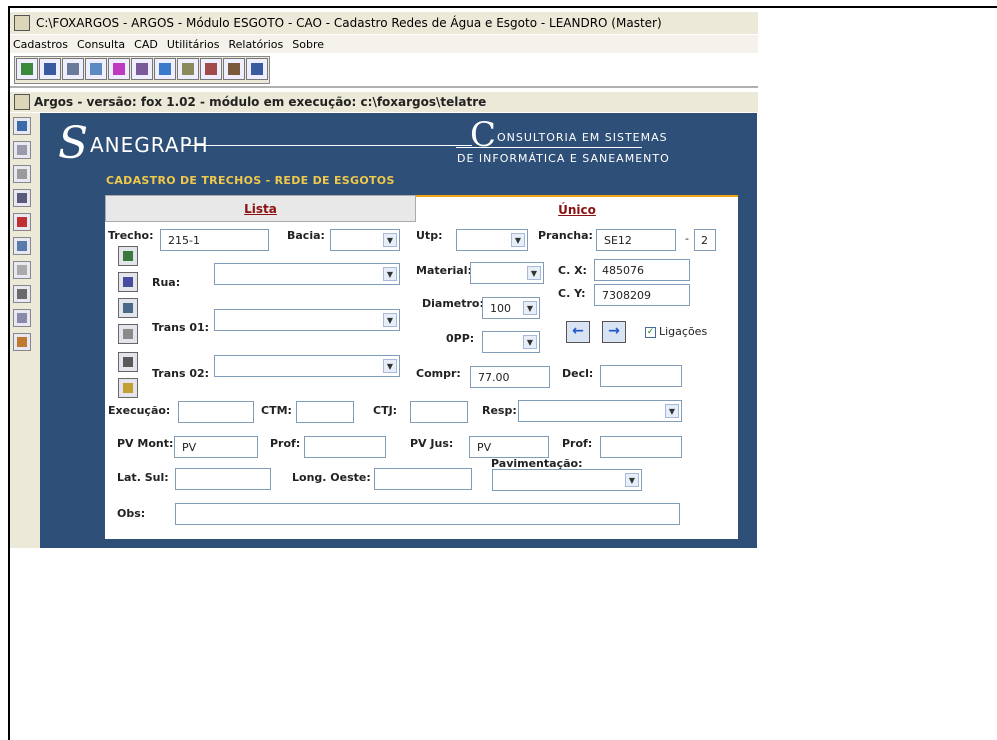  I want to click on execucao-field, so click(216, 412).